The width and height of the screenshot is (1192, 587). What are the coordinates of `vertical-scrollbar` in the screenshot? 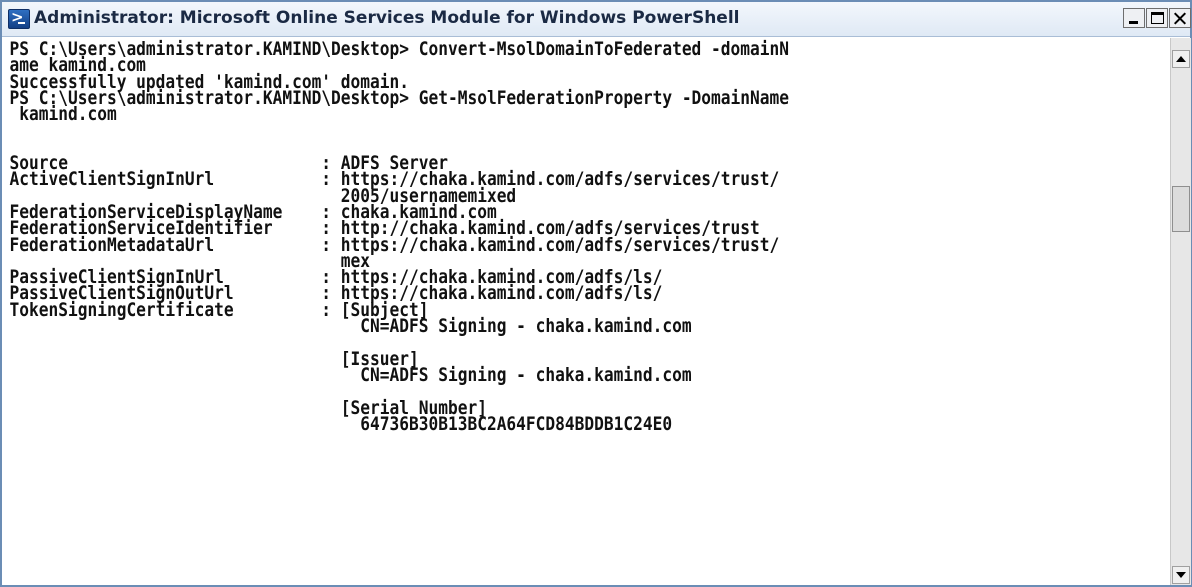 It's located at (1180, 311).